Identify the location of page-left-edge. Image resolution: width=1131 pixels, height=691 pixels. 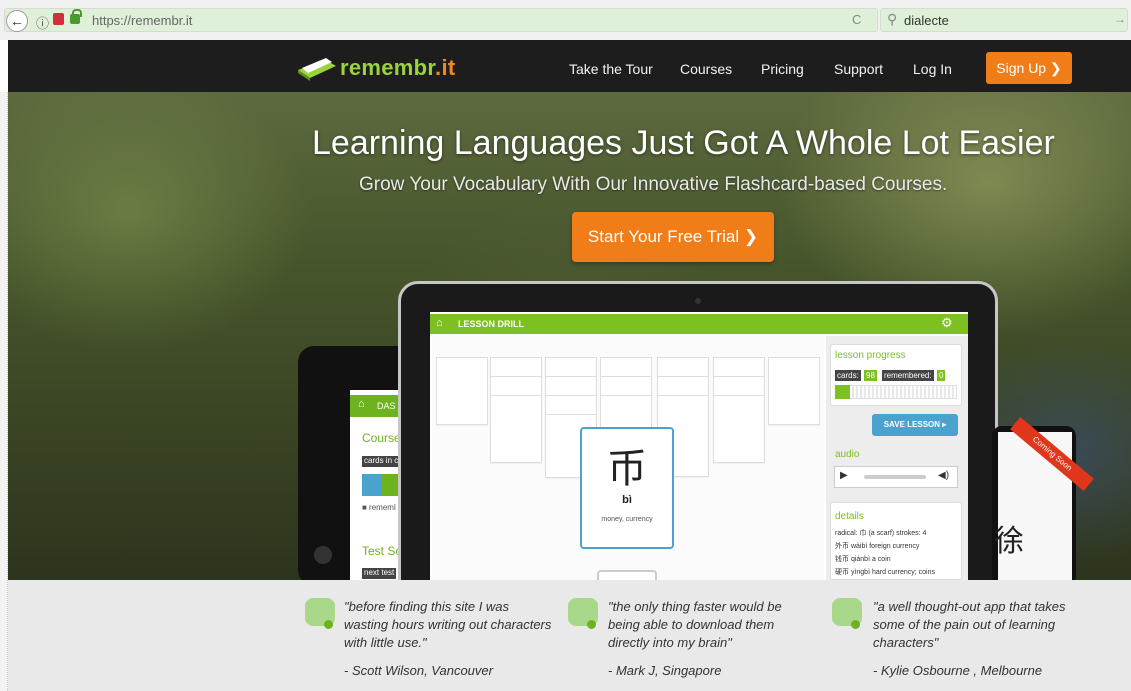
(4, 391).